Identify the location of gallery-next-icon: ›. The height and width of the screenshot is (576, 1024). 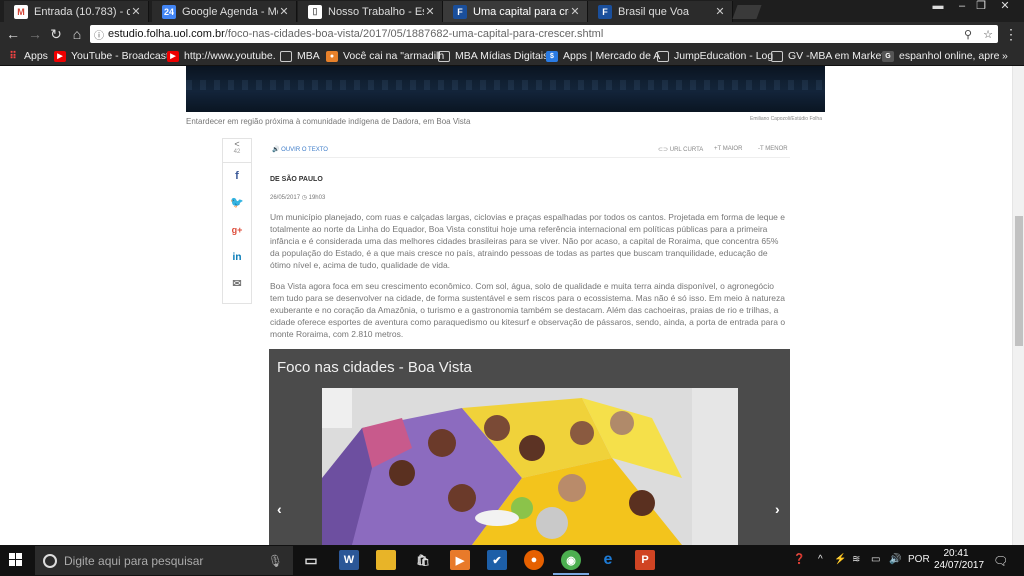
(777, 509).